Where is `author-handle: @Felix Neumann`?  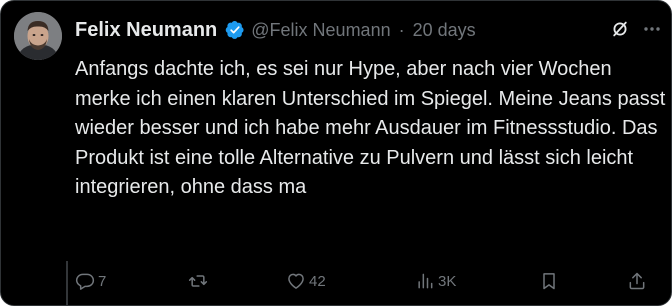
author-handle: @Felix Neumann is located at coordinates (320, 30).